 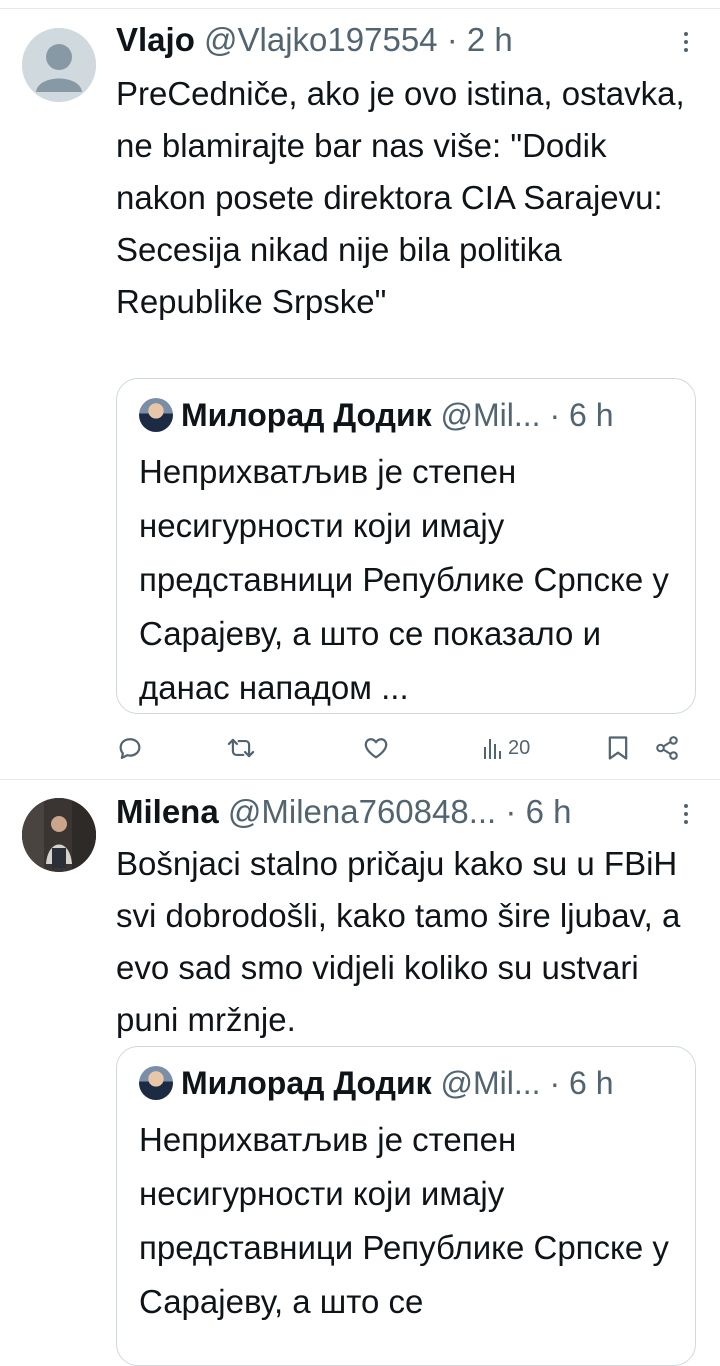 What do you see at coordinates (167, 811) in the screenshot?
I see `author-name: Milena` at bounding box center [167, 811].